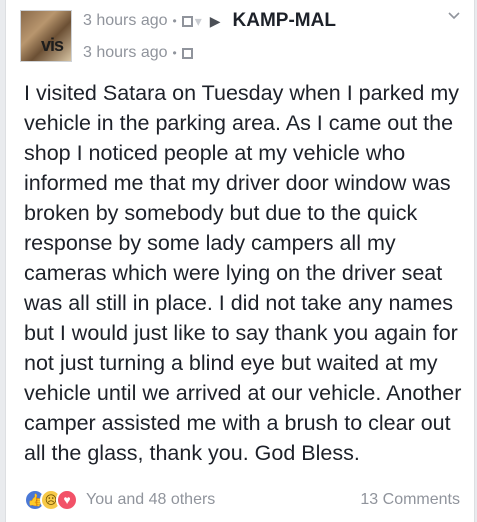 The width and height of the screenshot is (477, 522). I want to click on avatar-overlay-text: vis, so click(52, 45).